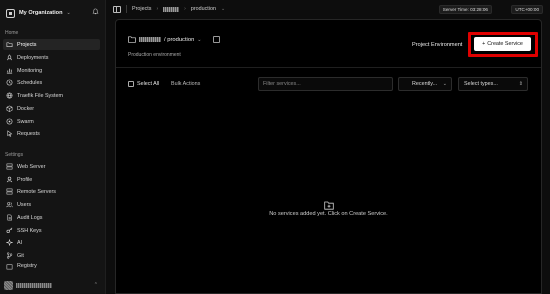 The image size is (550, 294). What do you see at coordinates (329, 205) in the screenshot?
I see `folder-plus-icon` at bounding box center [329, 205].